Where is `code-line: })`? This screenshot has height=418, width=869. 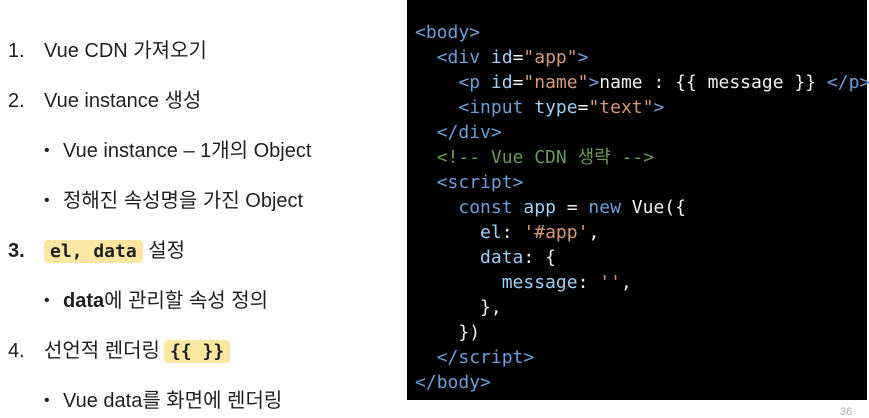 code-line: }) is located at coordinates (469, 332).